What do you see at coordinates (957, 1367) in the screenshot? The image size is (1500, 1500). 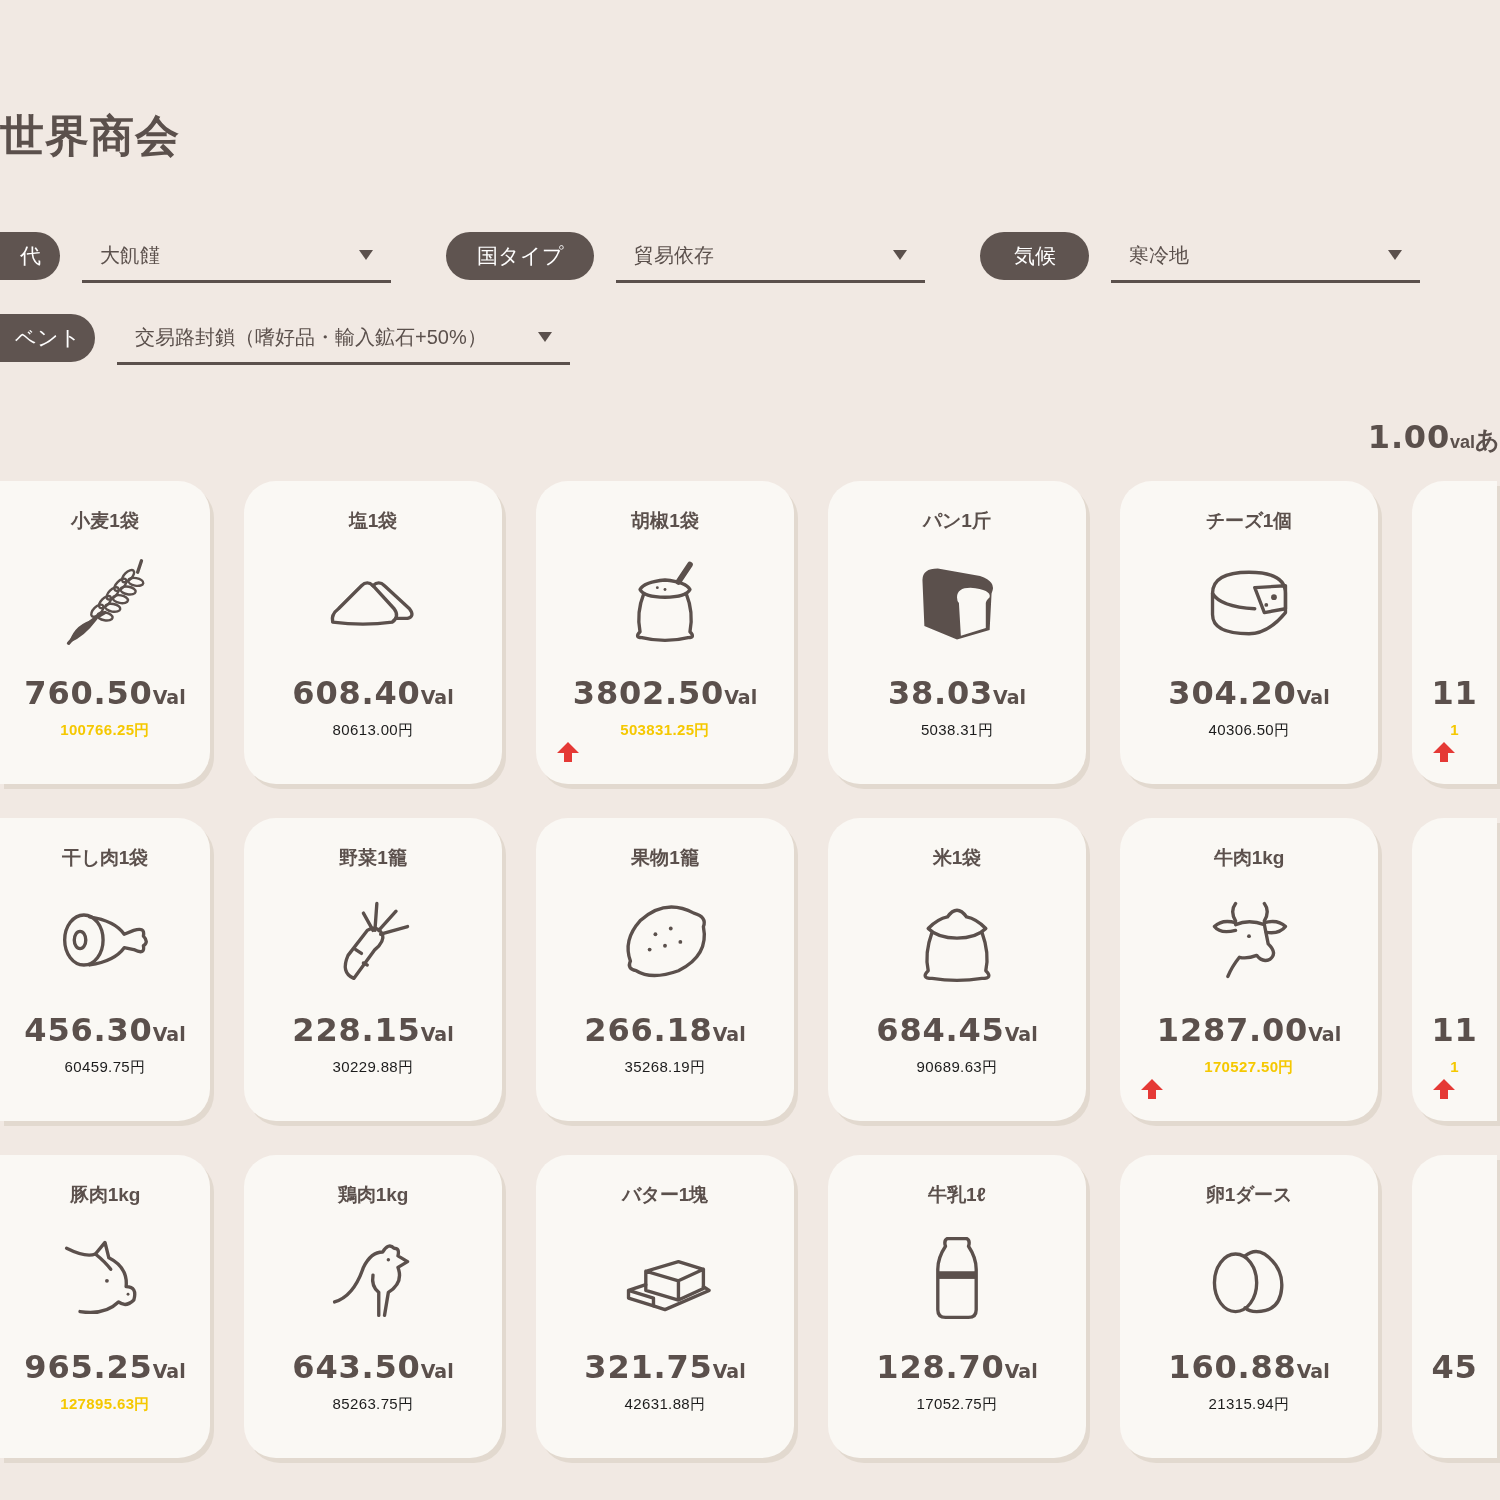 I see `item-price: 128.70Val` at bounding box center [957, 1367].